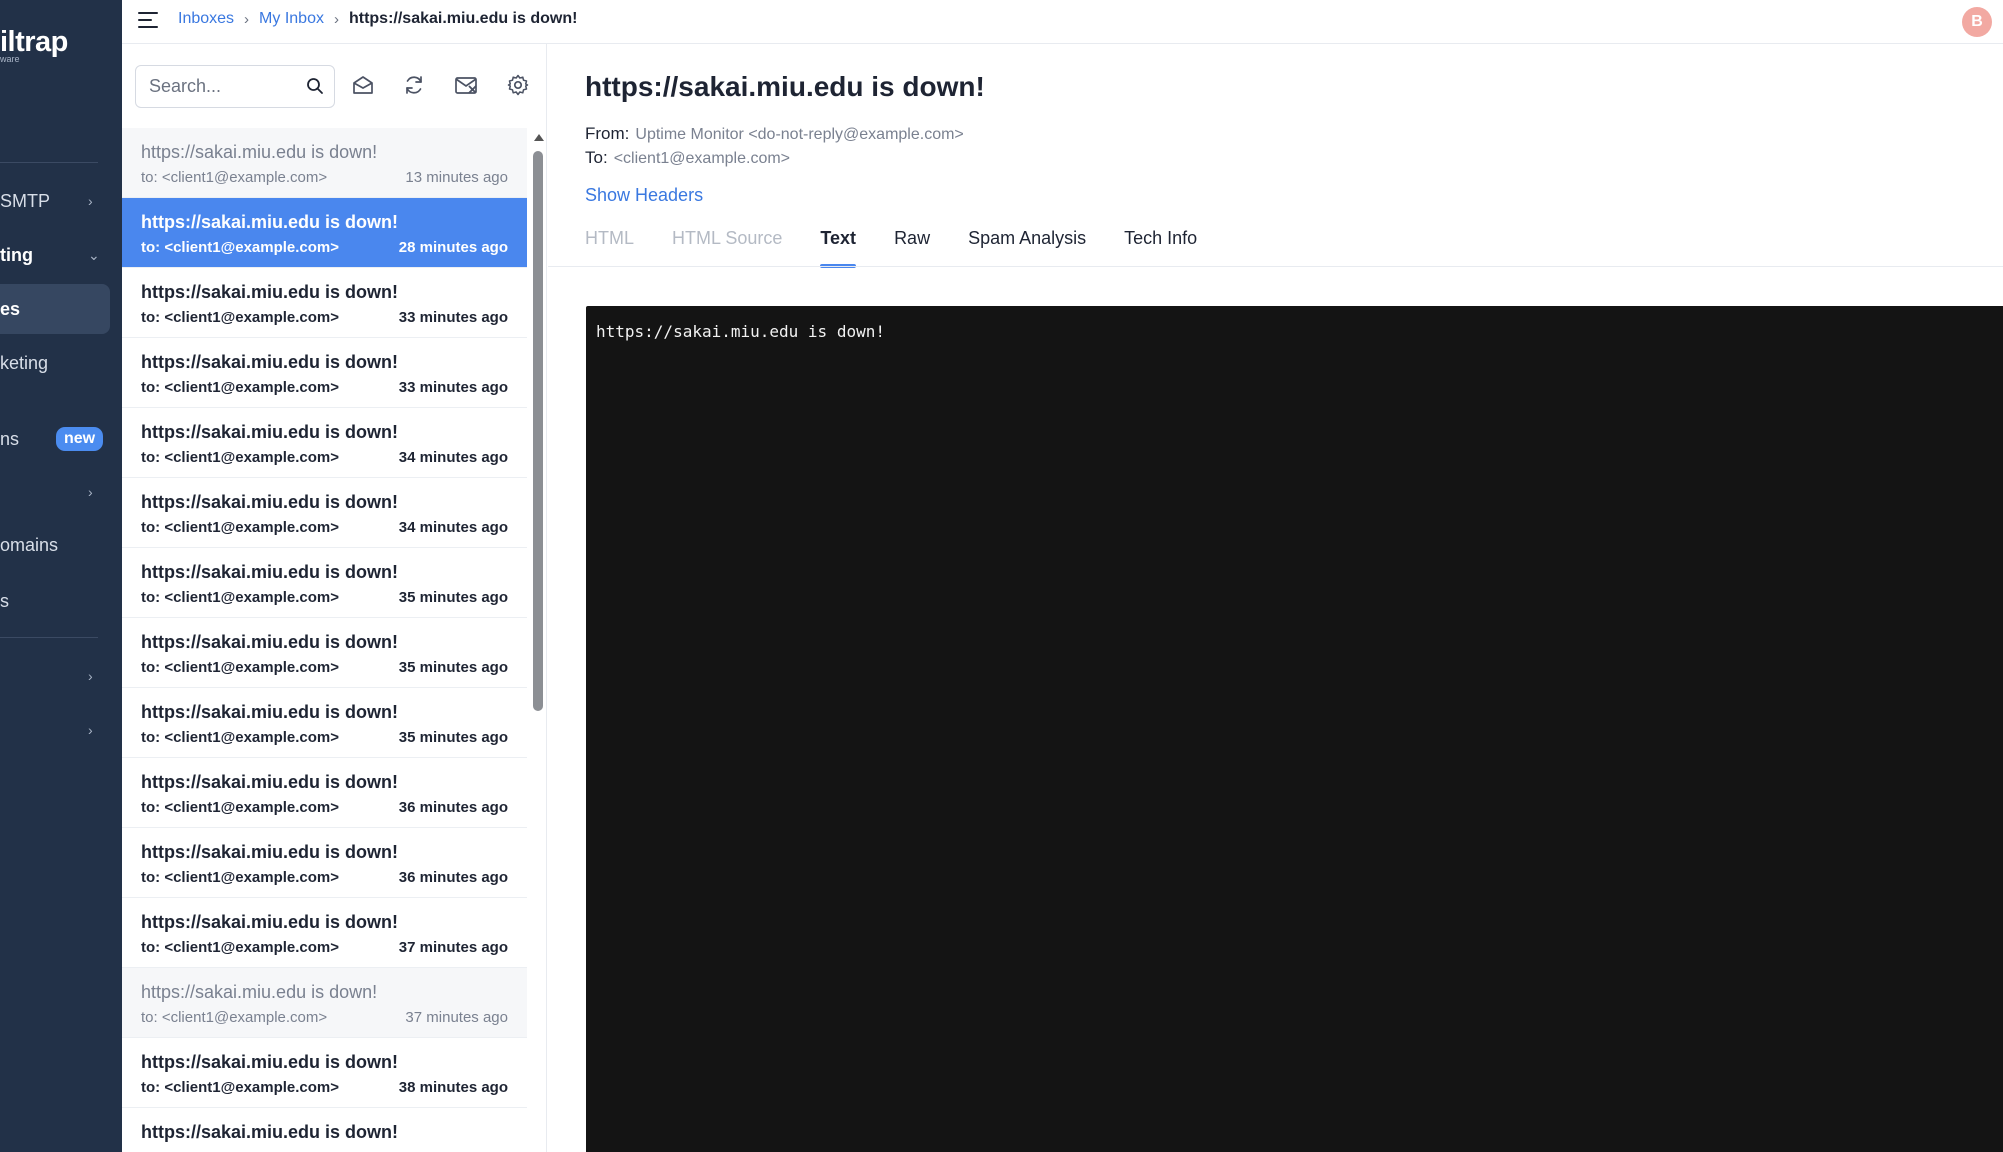 Image resolution: width=2003 pixels, height=1152 pixels. I want to click on message-title: https://sakai.miu.edu is down!, so click(785, 86).